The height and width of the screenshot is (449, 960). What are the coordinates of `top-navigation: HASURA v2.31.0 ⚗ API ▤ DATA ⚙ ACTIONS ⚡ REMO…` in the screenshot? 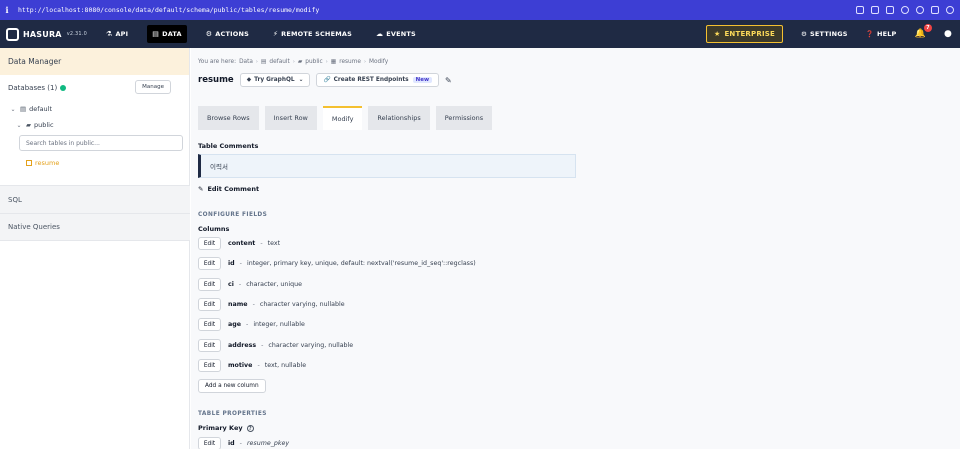 It's located at (480, 34).